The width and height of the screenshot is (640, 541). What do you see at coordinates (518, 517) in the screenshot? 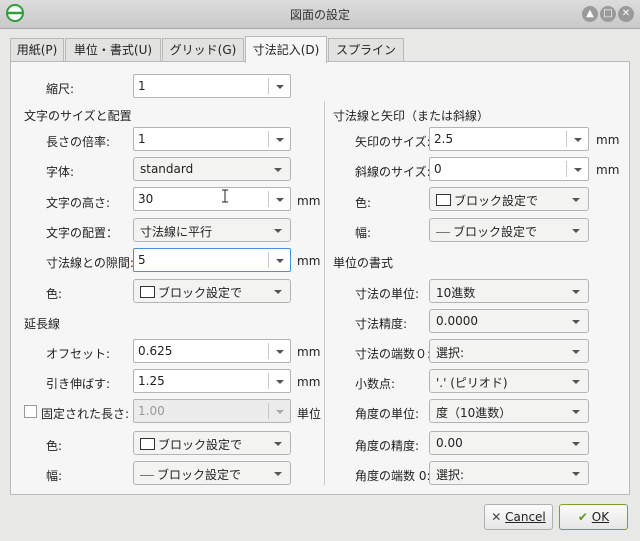
I see `cancel-button: ✕ Cancel` at bounding box center [518, 517].